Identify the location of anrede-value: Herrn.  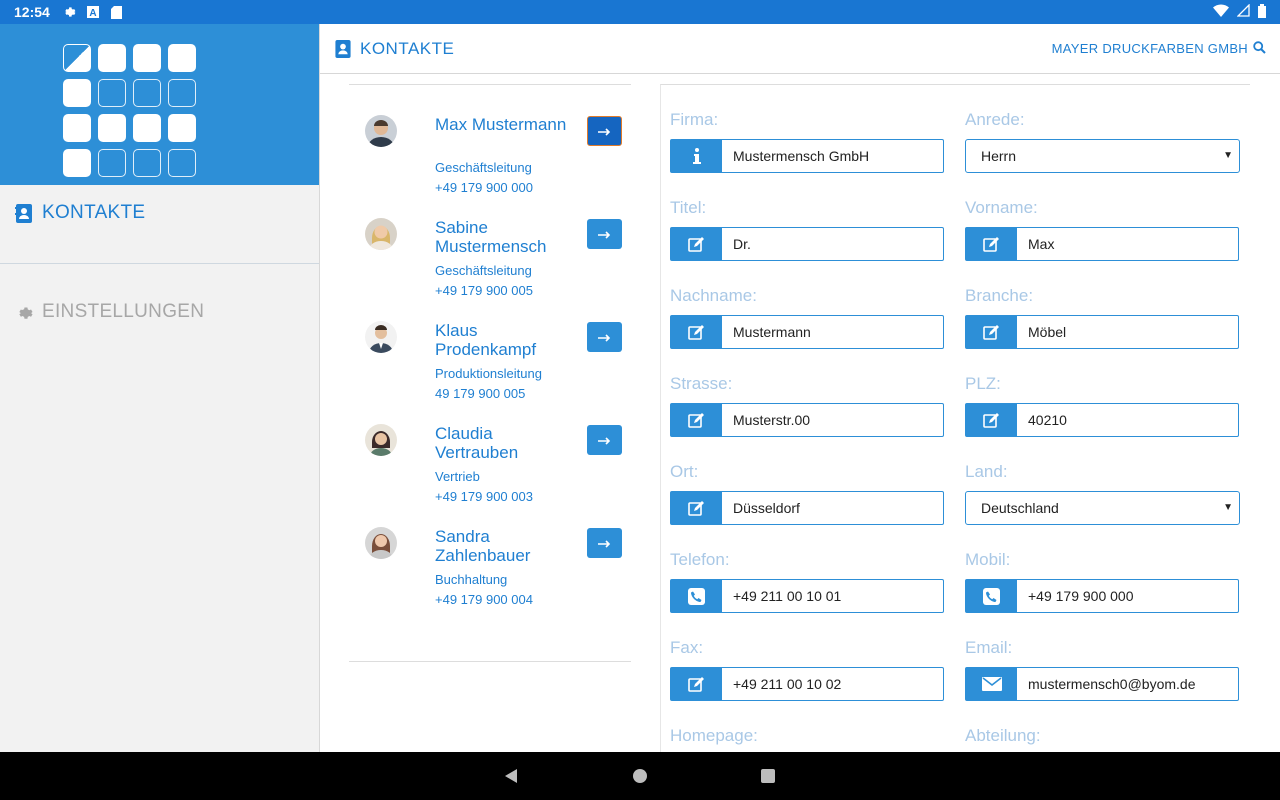
(999, 156).